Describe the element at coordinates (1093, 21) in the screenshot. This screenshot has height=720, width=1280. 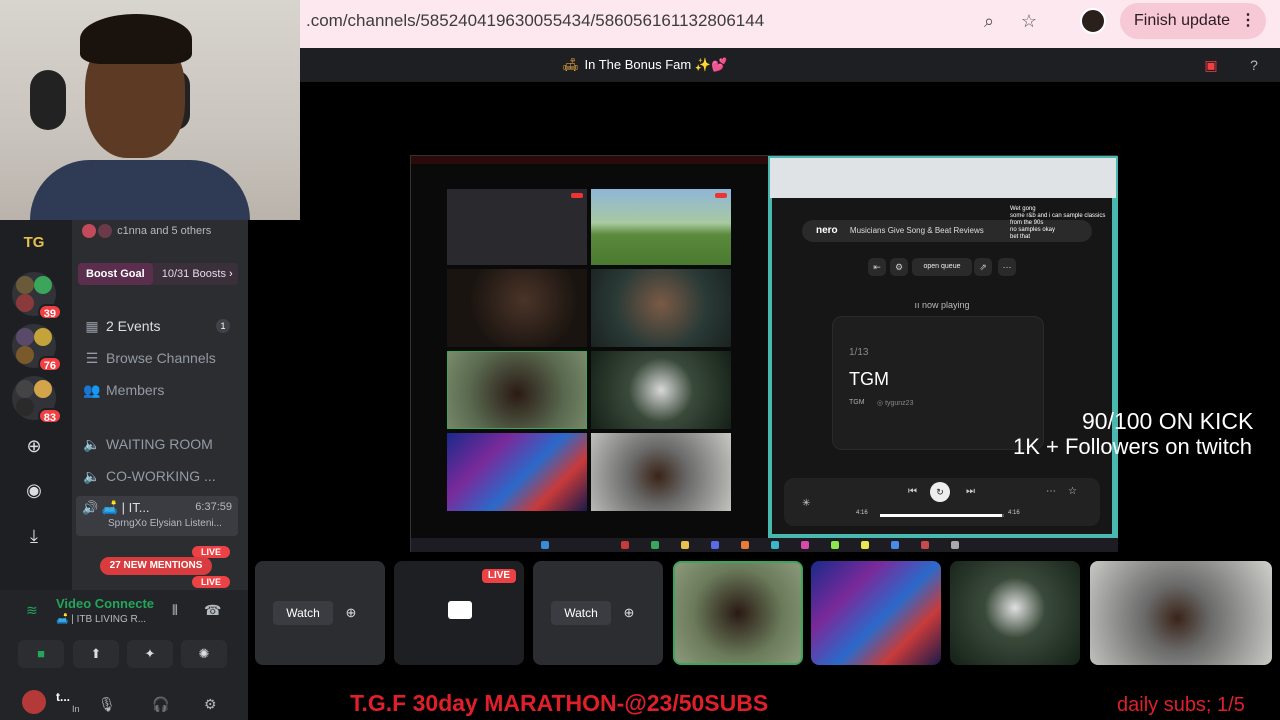
I see `profile-avatar` at that location.